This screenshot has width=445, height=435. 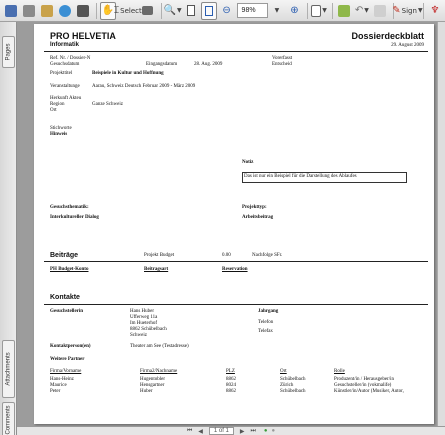 What do you see at coordinates (131, 10) in the screenshot?
I see `select-label: Select` at bounding box center [131, 10].